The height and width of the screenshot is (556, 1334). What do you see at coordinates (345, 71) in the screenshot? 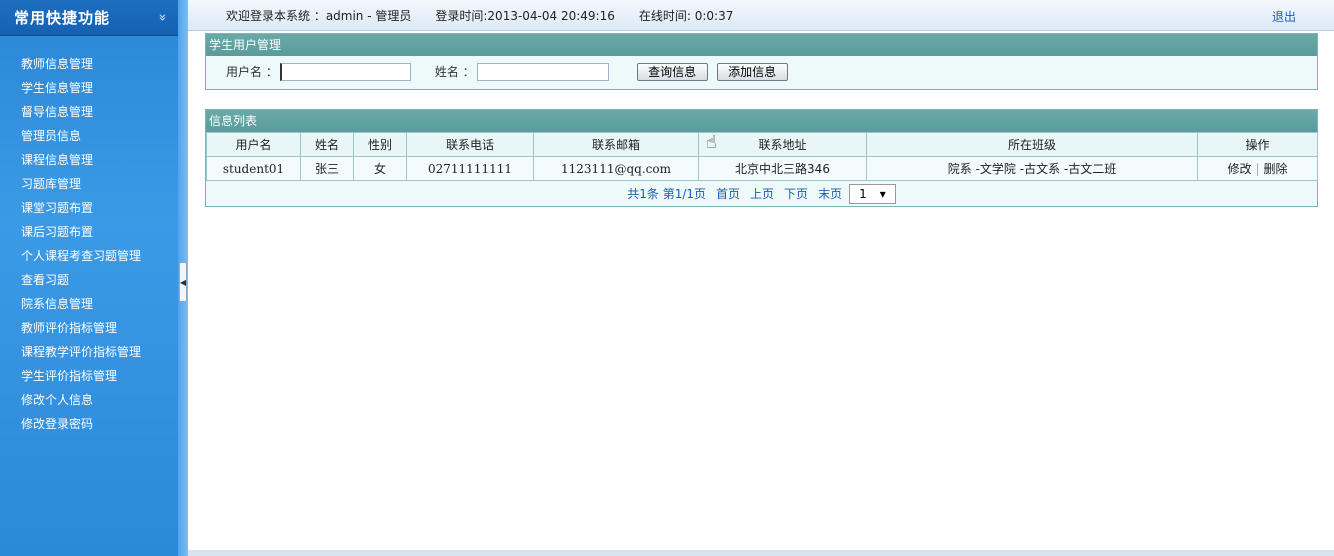
I see `username-input` at bounding box center [345, 71].